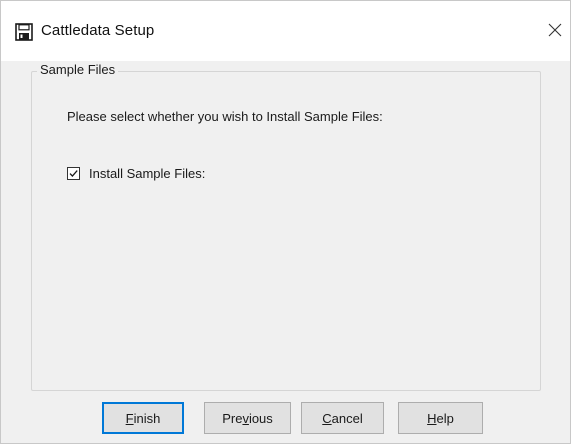 The height and width of the screenshot is (444, 571). I want to click on install-sample-files-checkbox: Install Sample Files:, so click(136, 173).